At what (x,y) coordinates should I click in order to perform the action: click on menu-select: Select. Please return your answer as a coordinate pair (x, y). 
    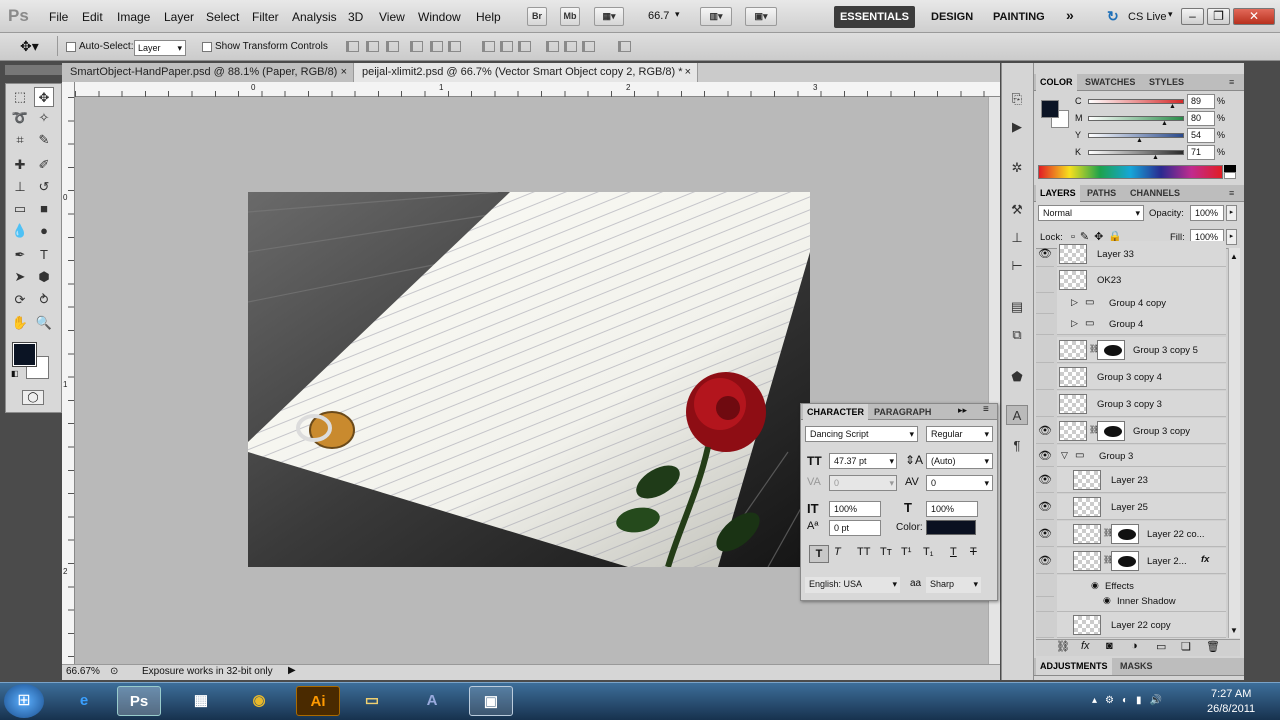
    Looking at the image, I should click on (222, 17).